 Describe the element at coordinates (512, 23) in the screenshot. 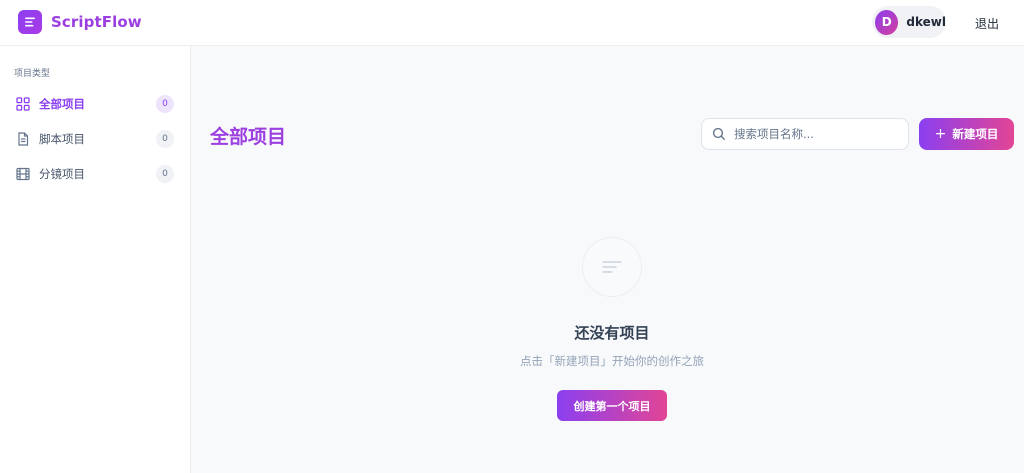

I see `top-header: ScriptFlow D dkewl 退出` at that location.